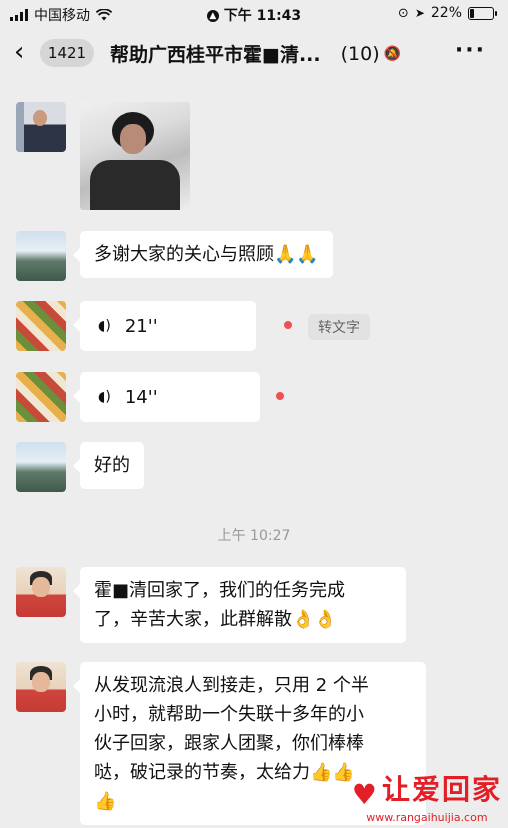 This screenshot has height=828, width=508. I want to click on message-row: 霍■清回家了，我们的任务完成 了，辛苦大家，此群解散👌👌, so click(211, 605).